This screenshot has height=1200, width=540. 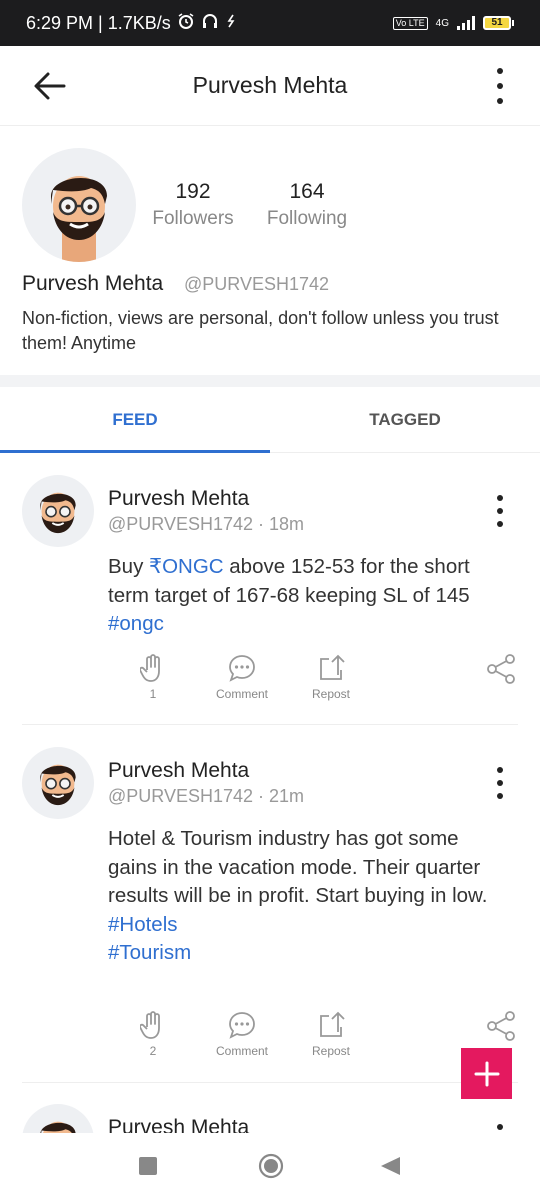 I want to click on post-actions: 1 Comment Repost, so click(x=318, y=678).